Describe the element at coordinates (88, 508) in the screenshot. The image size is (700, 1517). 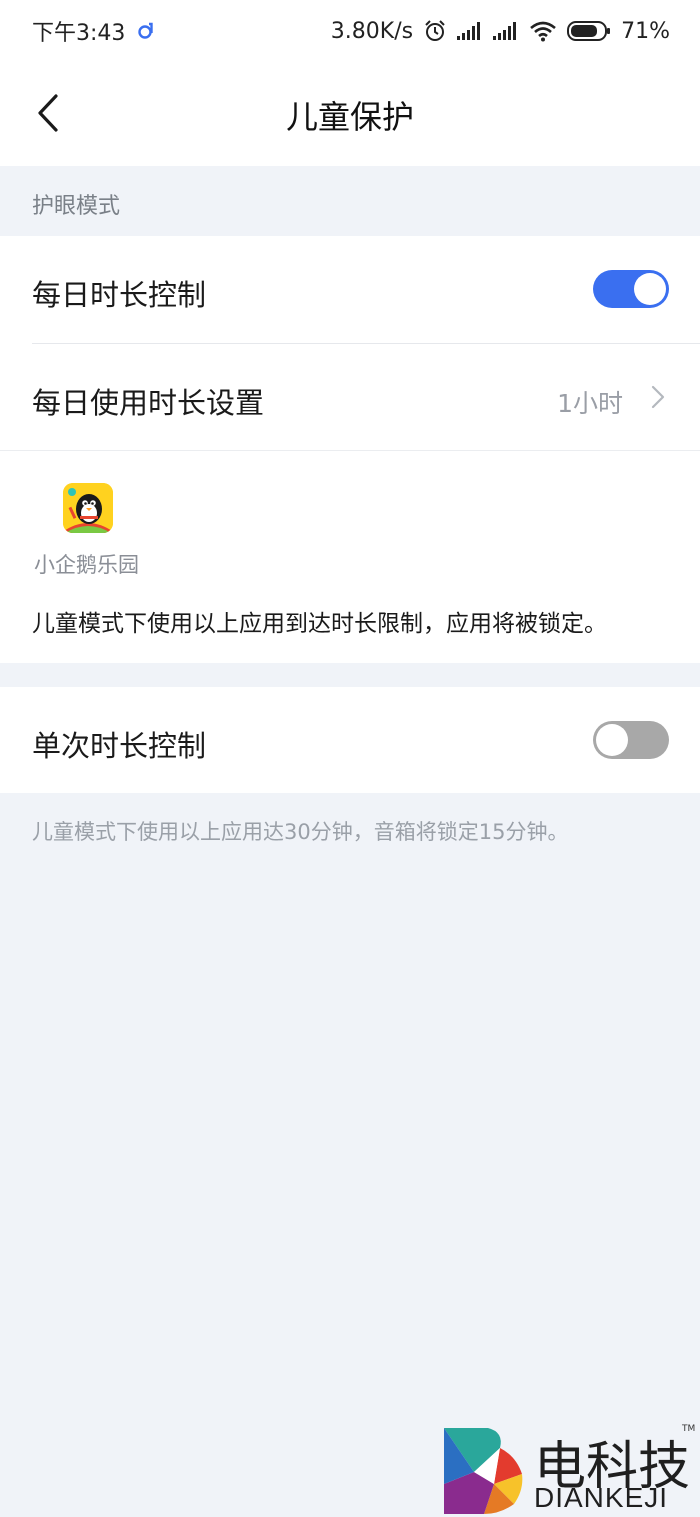
I see `app-icon-penguin` at that location.